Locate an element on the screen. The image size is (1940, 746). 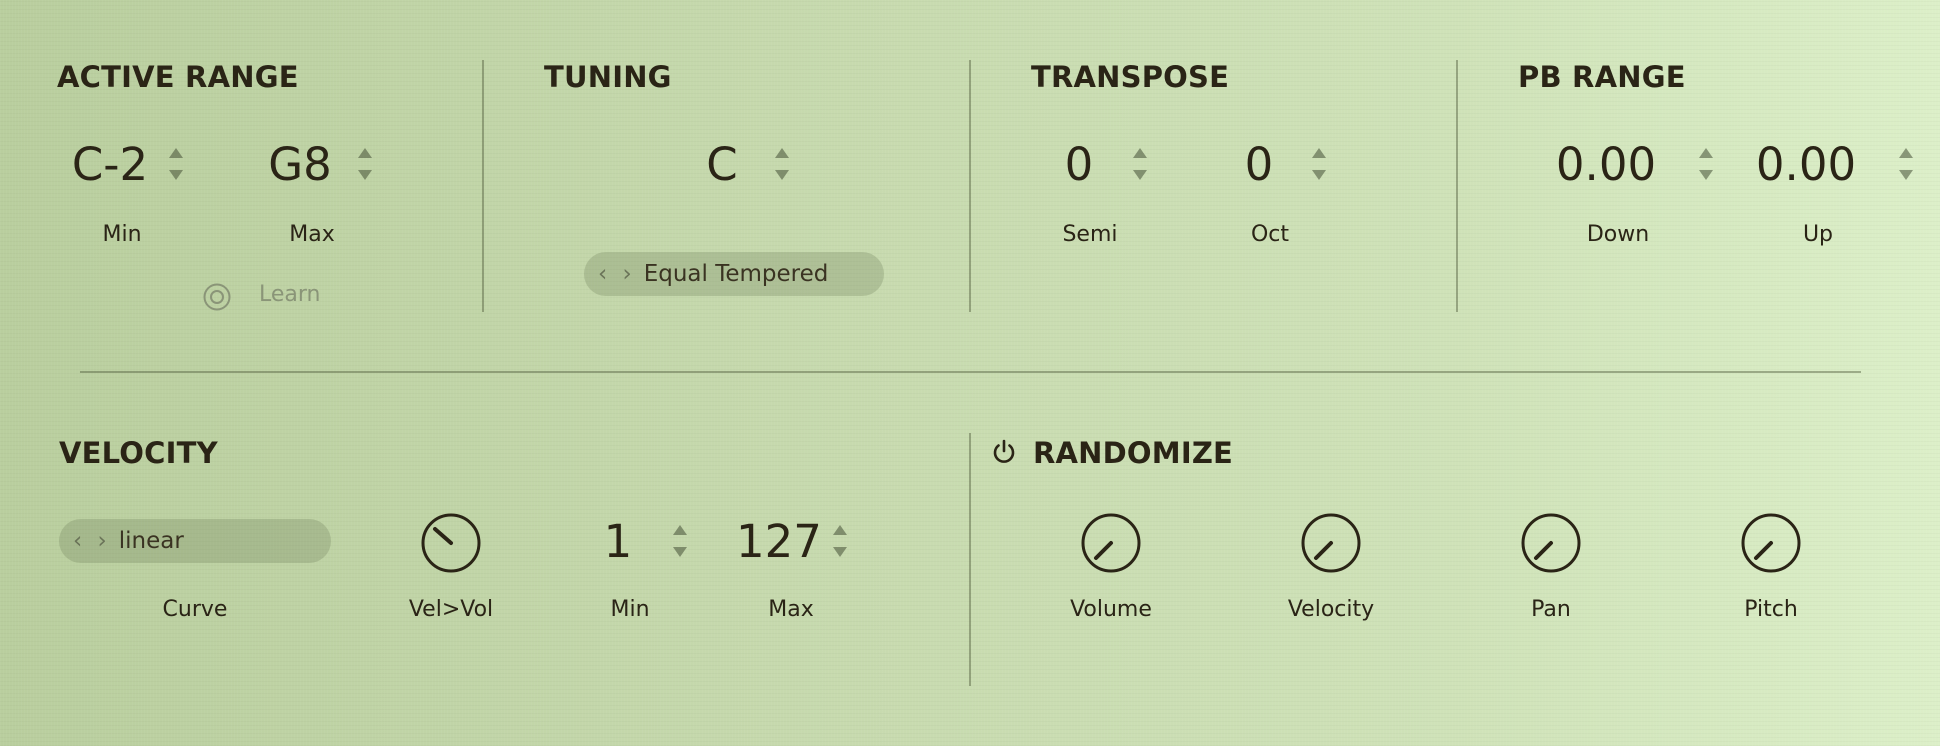
randomize-velocity-label: Velocity is located at coordinates (1331, 609).